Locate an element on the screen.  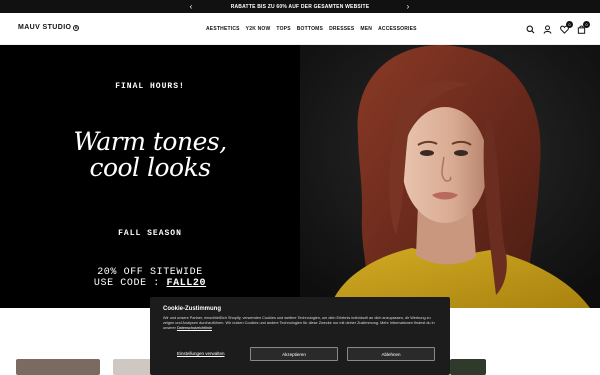
nav-item-accessories: ACCESSORIES is located at coordinates (397, 29).